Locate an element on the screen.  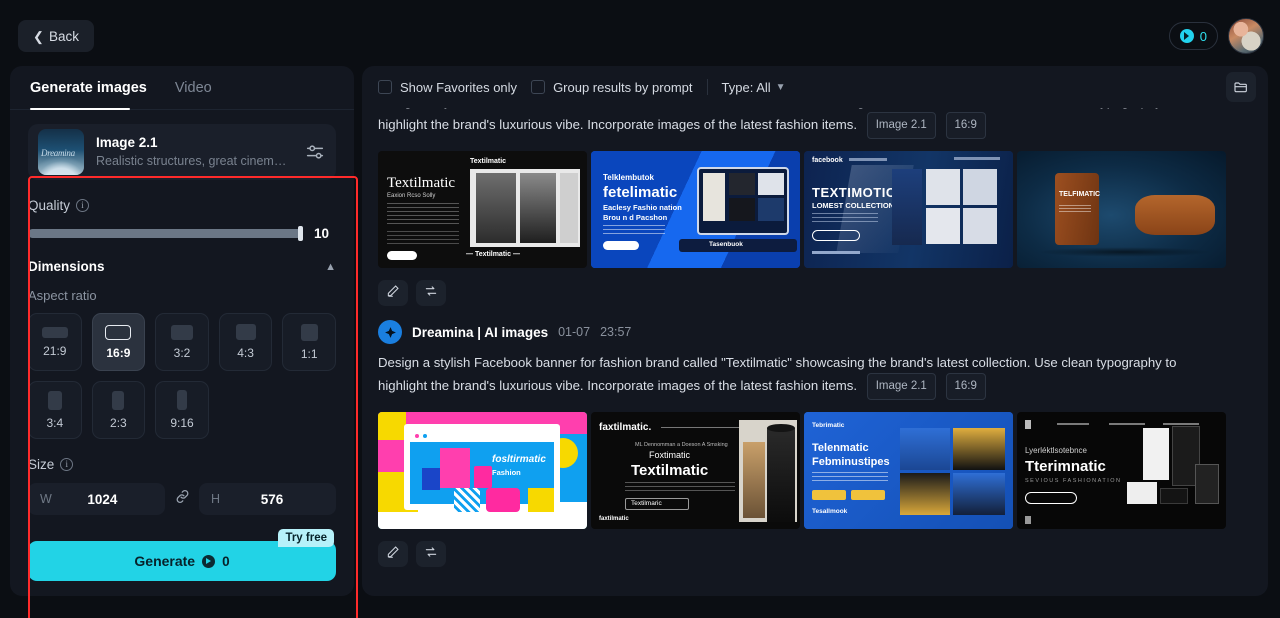
type-label: Type: All is located at coordinates (746, 87).